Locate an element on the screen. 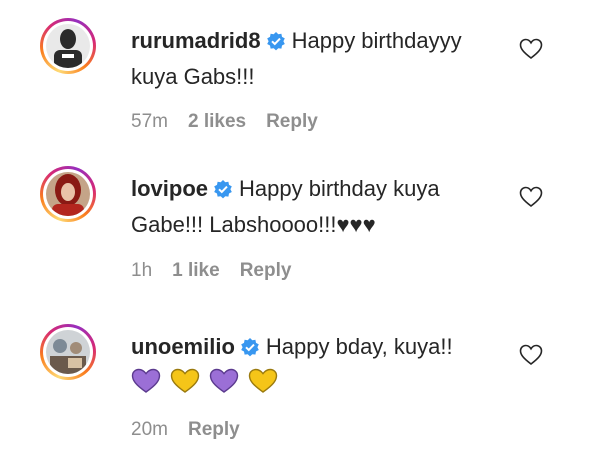 The height and width of the screenshot is (467, 600). username: lovipoe is located at coordinates (169, 188).